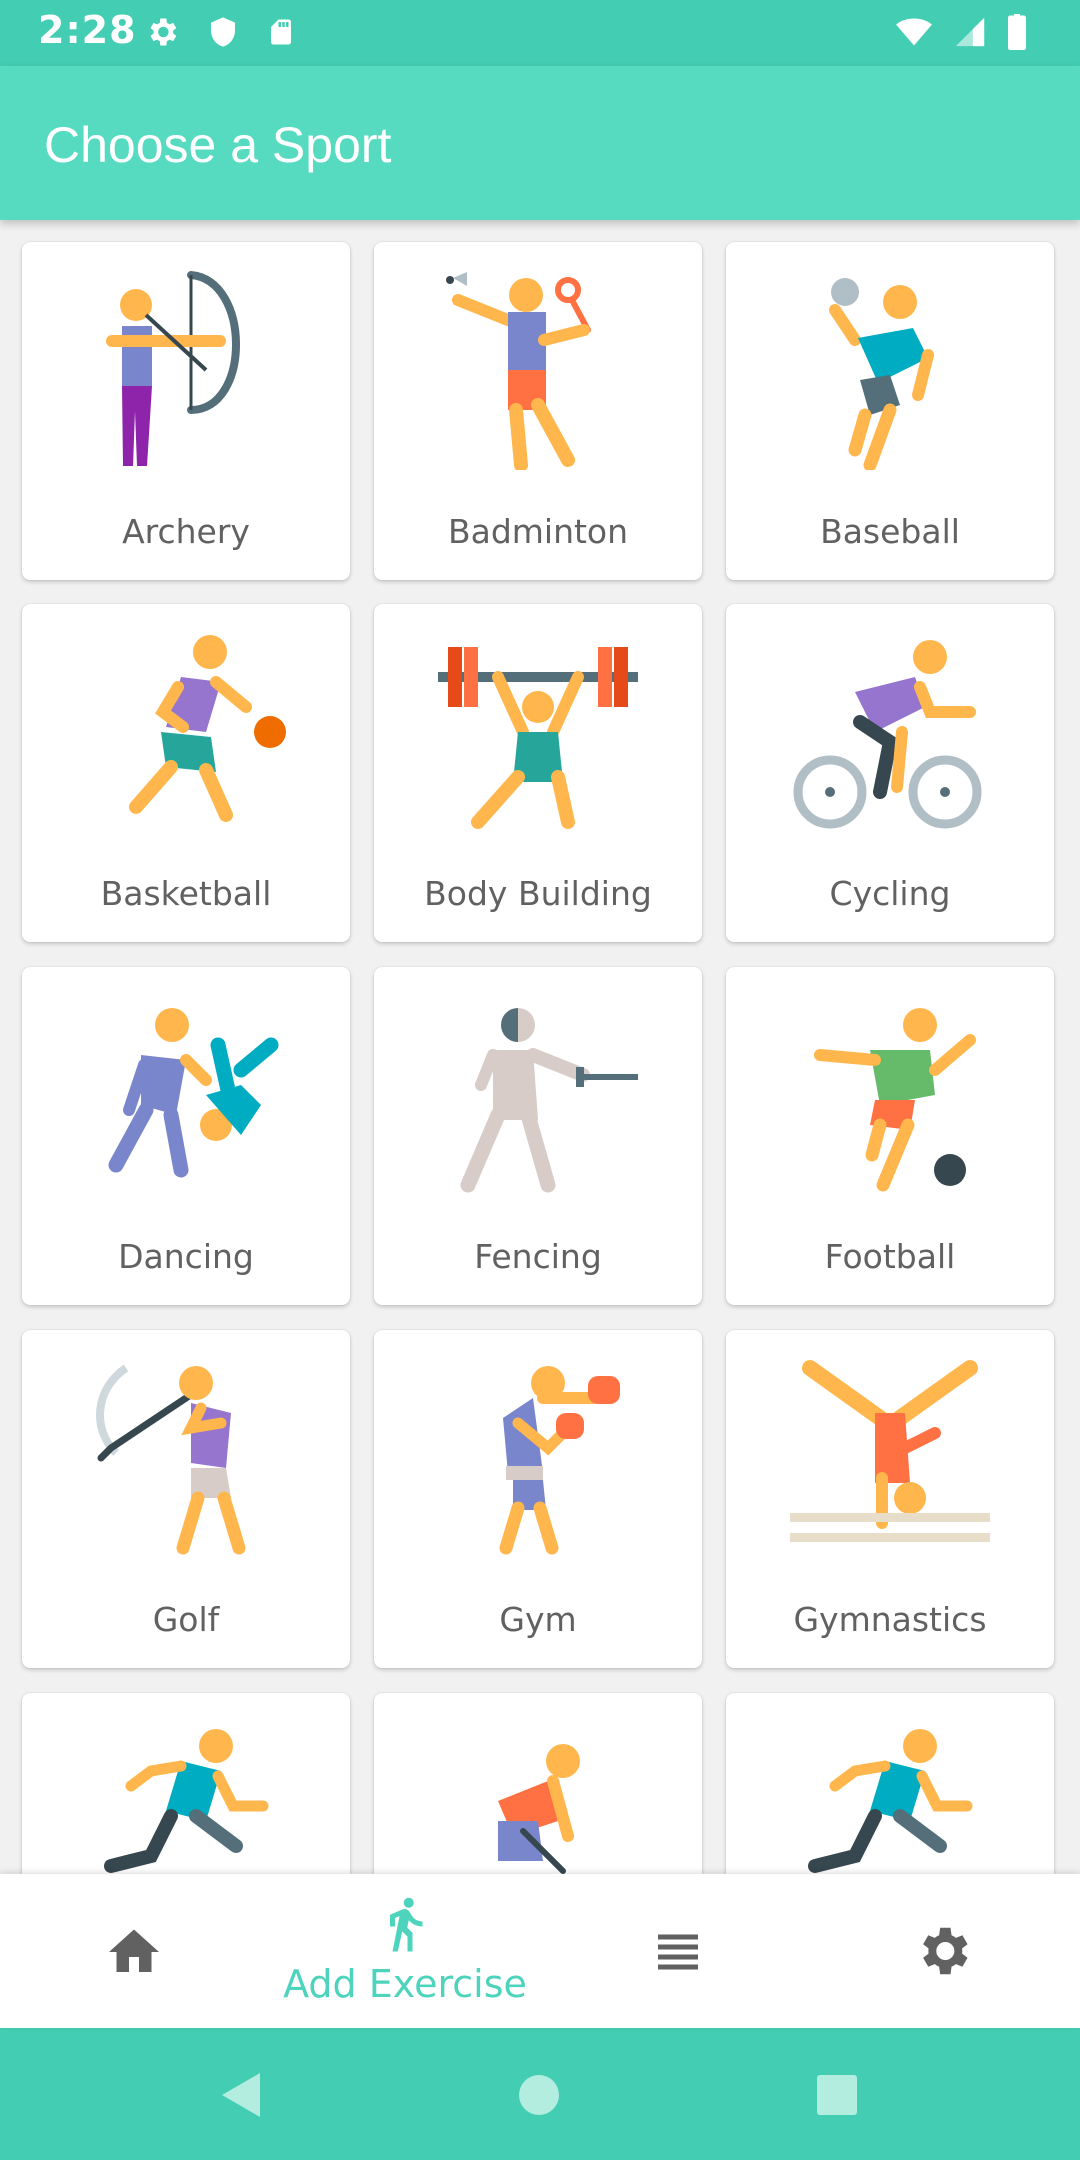  Describe the element at coordinates (171, 1459) in the screenshot. I see `golf-icon` at that location.